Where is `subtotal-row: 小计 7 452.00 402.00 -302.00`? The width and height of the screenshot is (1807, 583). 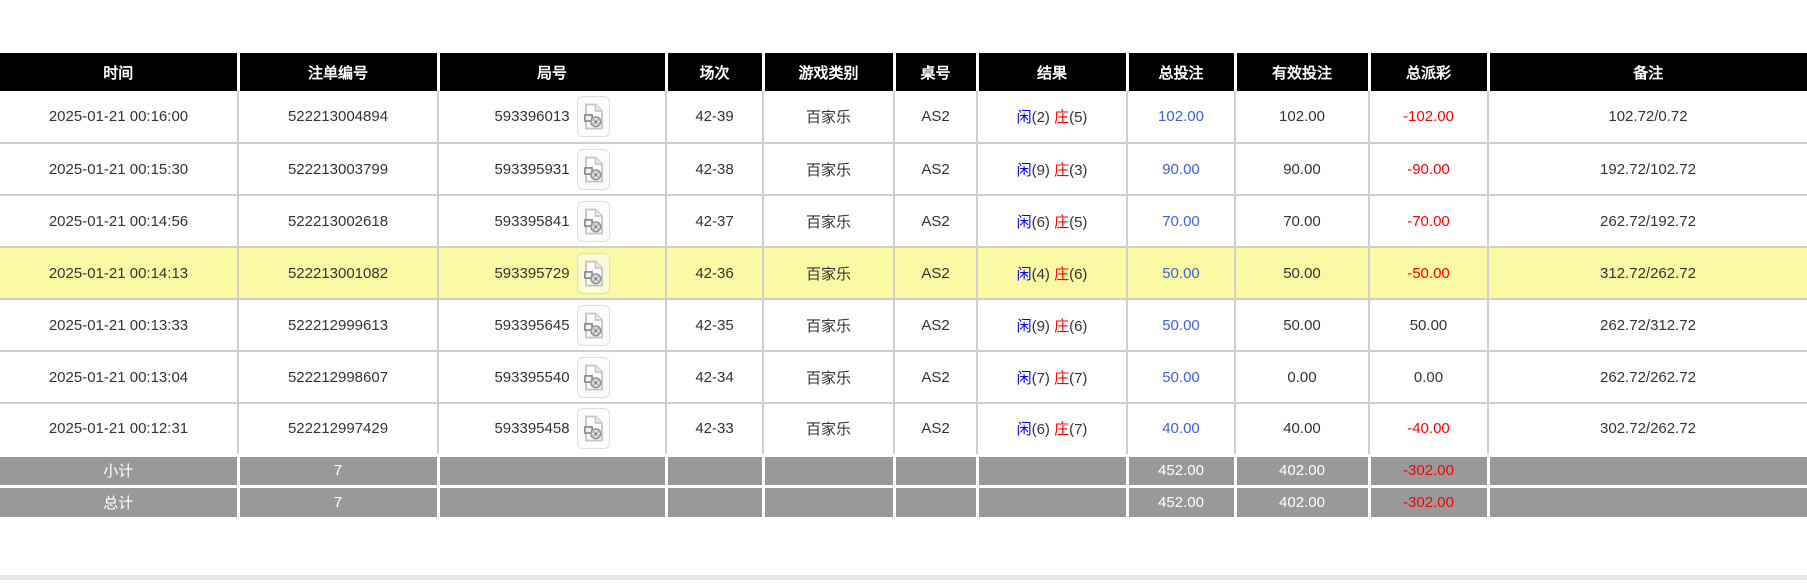 subtotal-row: 小计 7 452.00 402.00 -302.00 is located at coordinates (903, 469).